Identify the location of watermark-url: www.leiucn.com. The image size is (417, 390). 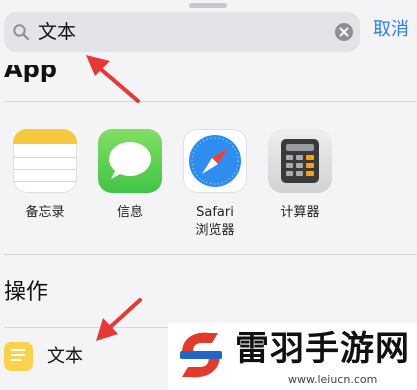
(333, 379).